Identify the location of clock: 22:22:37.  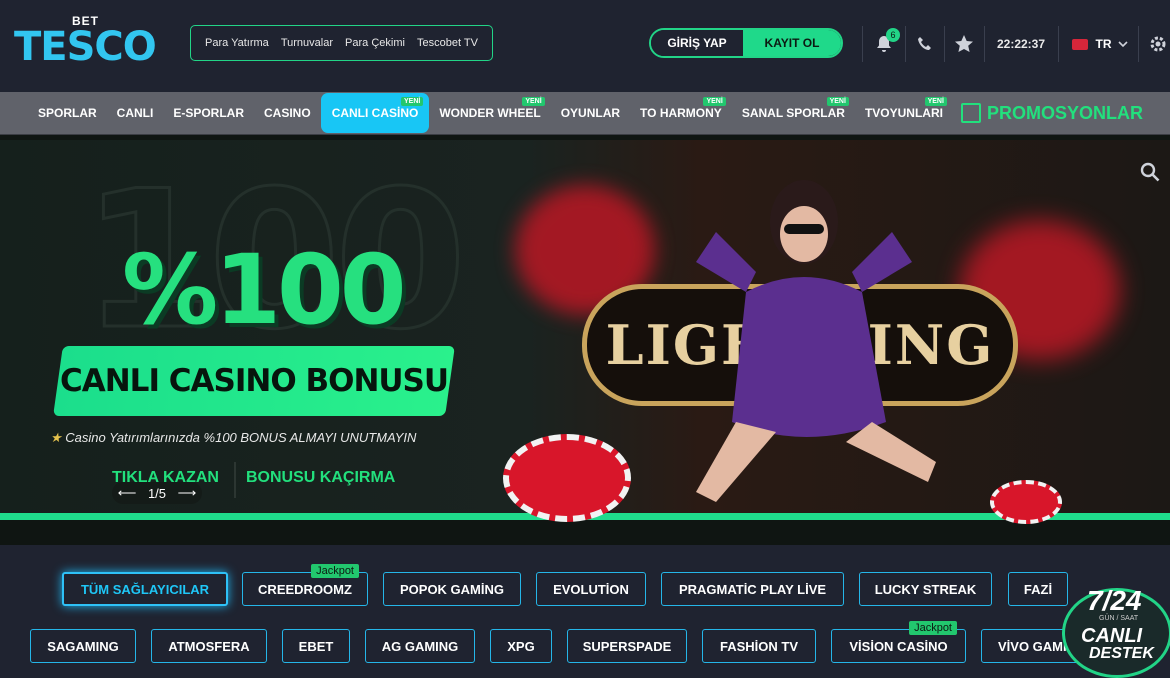
(1021, 44).